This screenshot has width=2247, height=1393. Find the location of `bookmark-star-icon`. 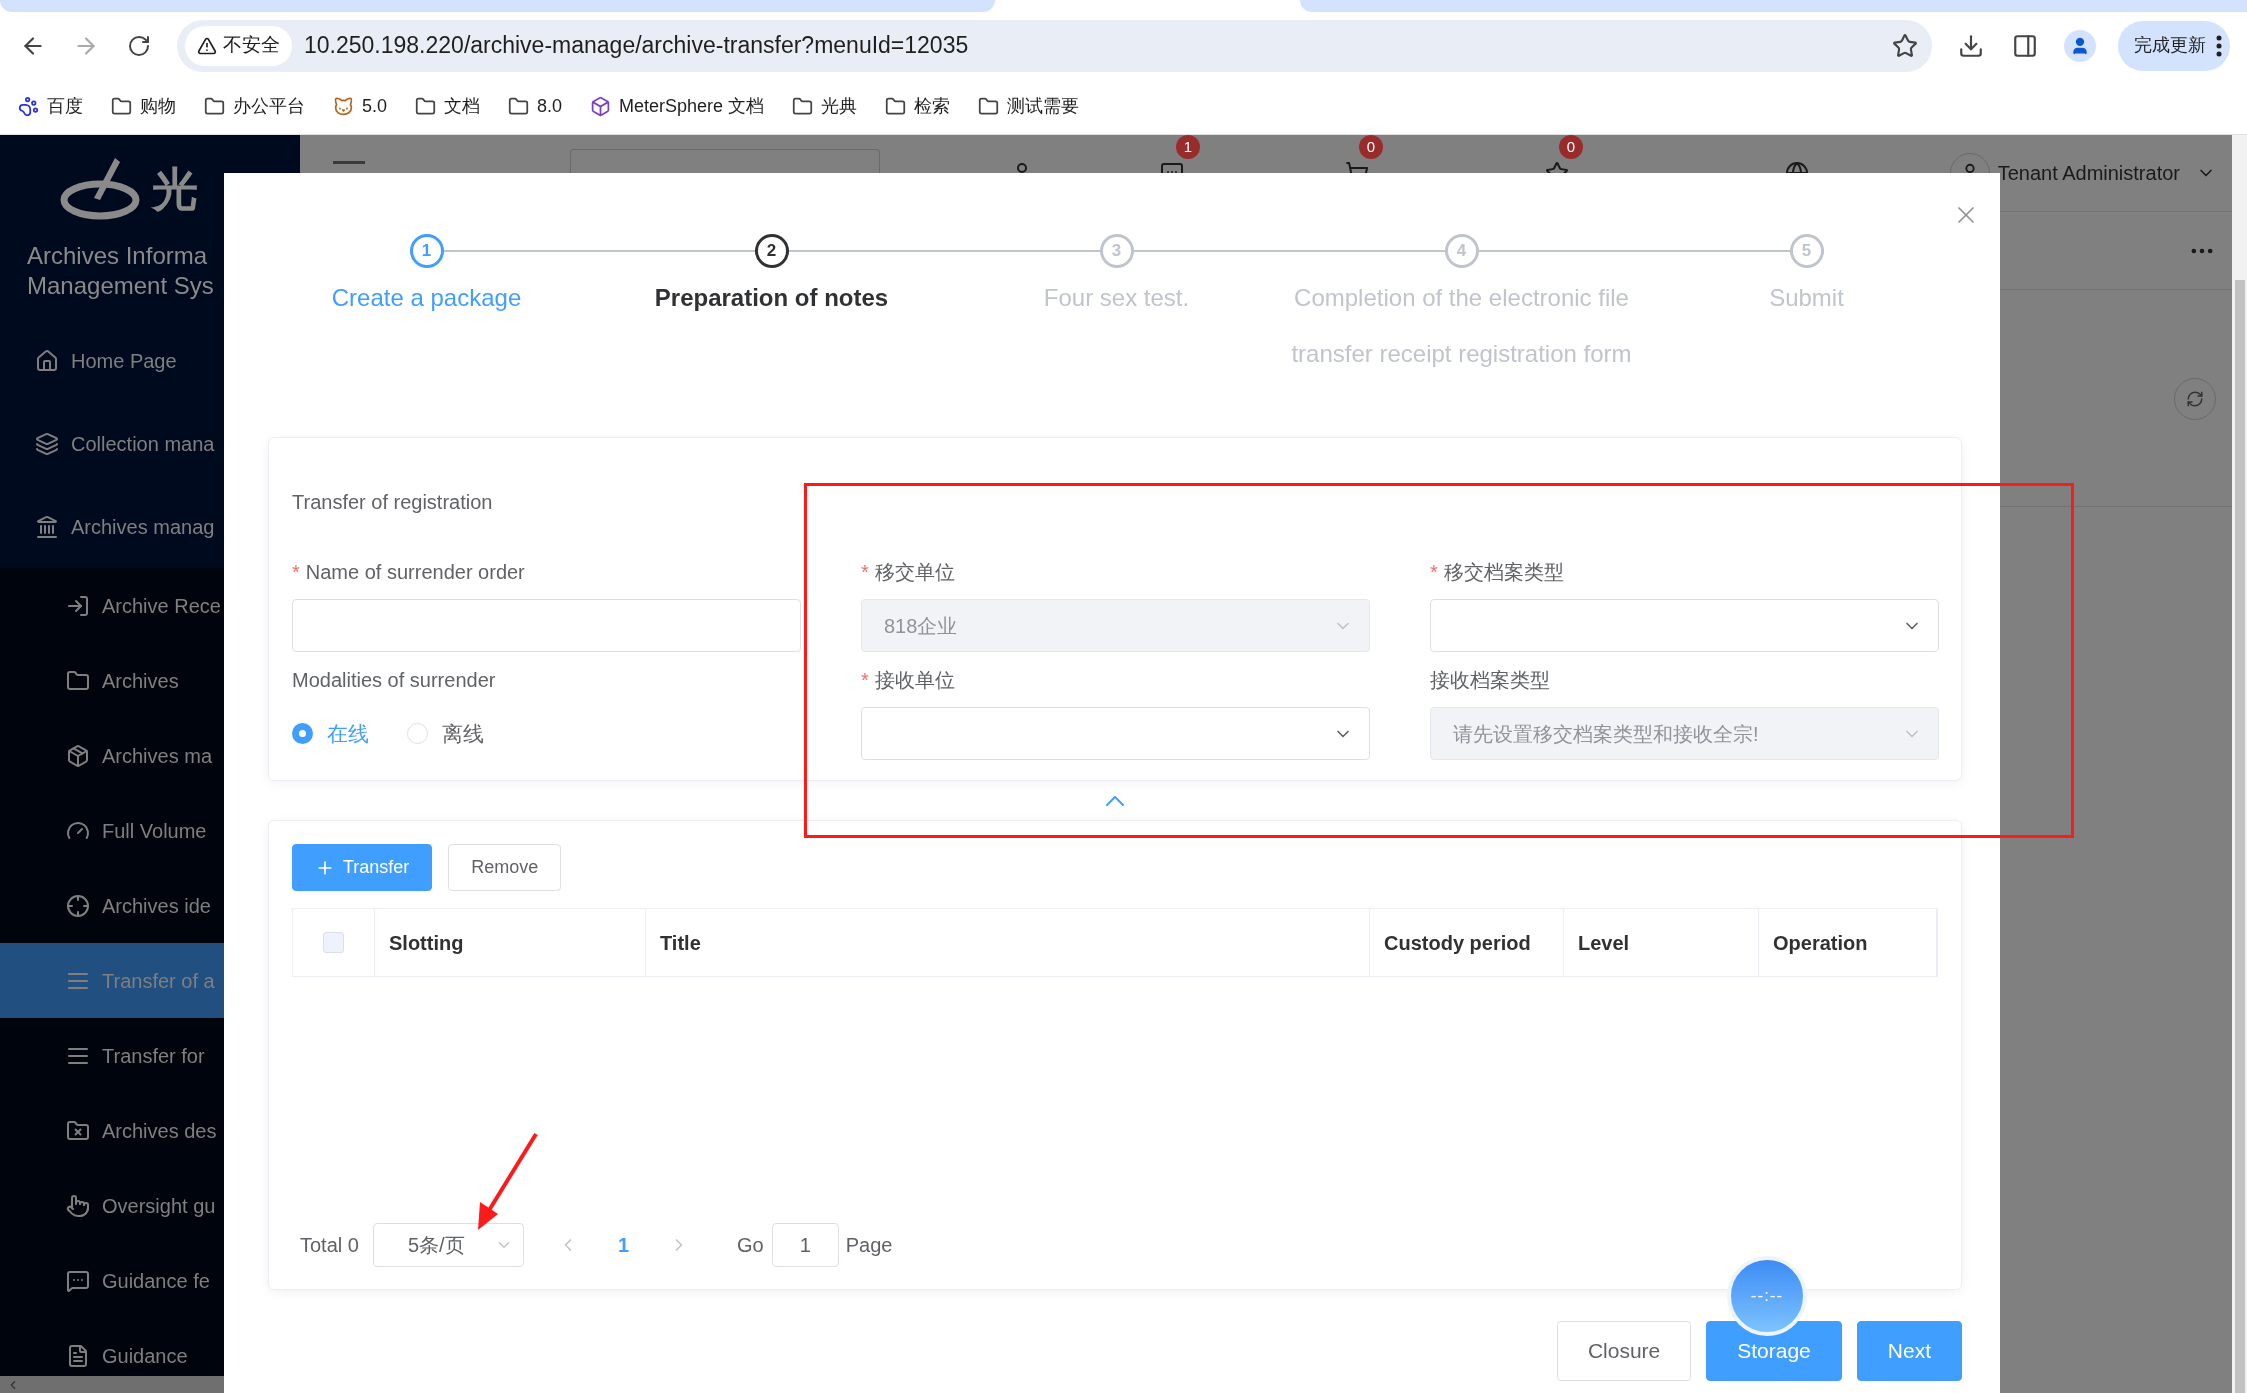

bookmark-star-icon is located at coordinates (1905, 45).